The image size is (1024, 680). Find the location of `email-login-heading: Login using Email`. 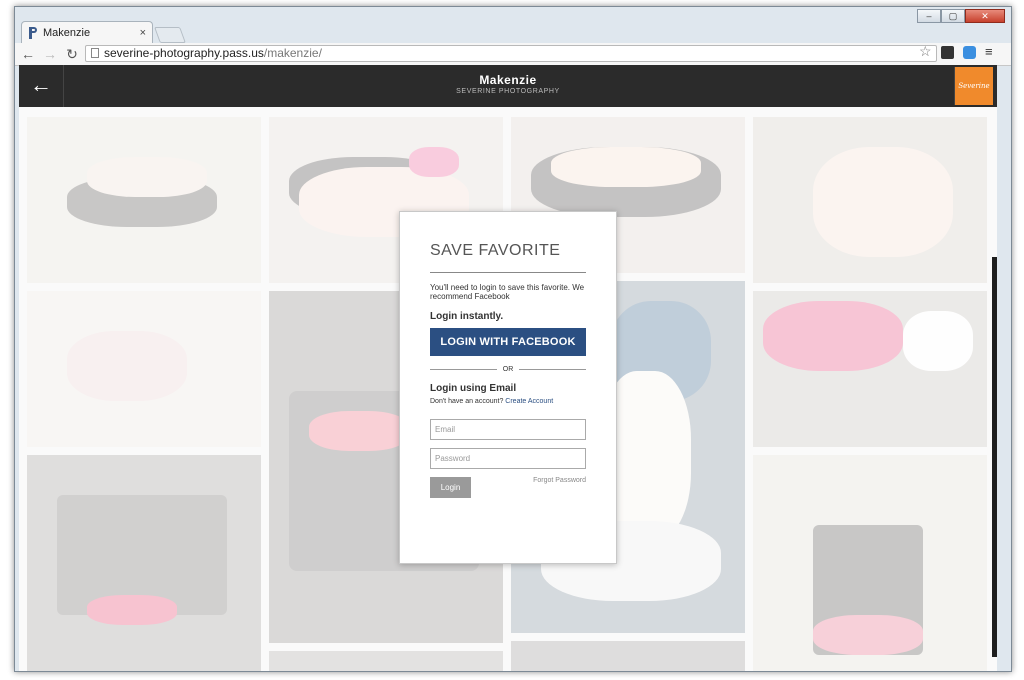

email-login-heading: Login using Email is located at coordinates (473, 388).